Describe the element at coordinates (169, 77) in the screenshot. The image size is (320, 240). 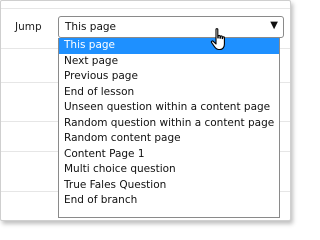
I see `dropdown-option: Previous page` at that location.